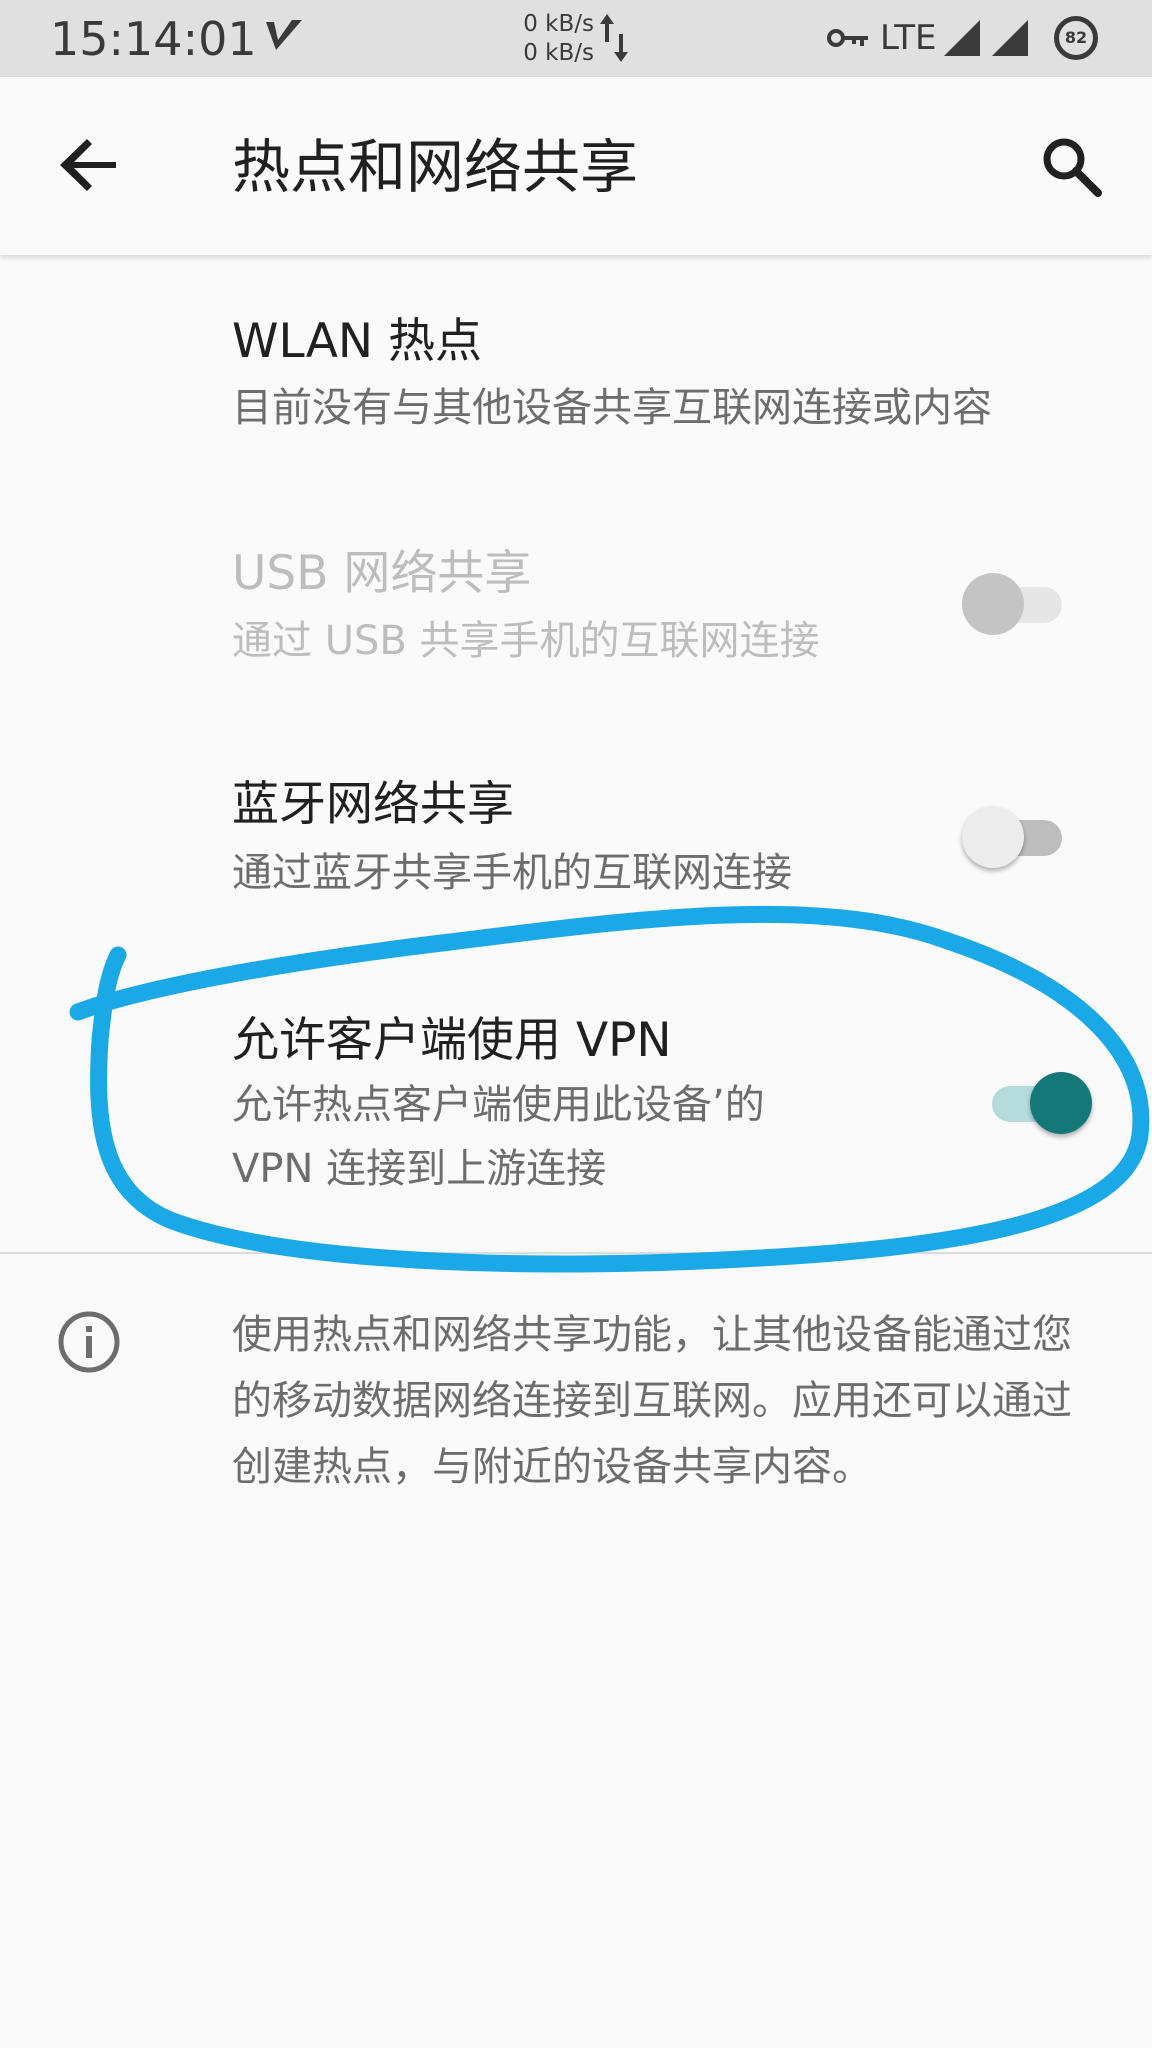 The image size is (1152, 2048). Describe the element at coordinates (512, 873) in the screenshot. I see `bluetooth-tethering-summary: 通过蓝牙共享手机的互联网连接` at that location.